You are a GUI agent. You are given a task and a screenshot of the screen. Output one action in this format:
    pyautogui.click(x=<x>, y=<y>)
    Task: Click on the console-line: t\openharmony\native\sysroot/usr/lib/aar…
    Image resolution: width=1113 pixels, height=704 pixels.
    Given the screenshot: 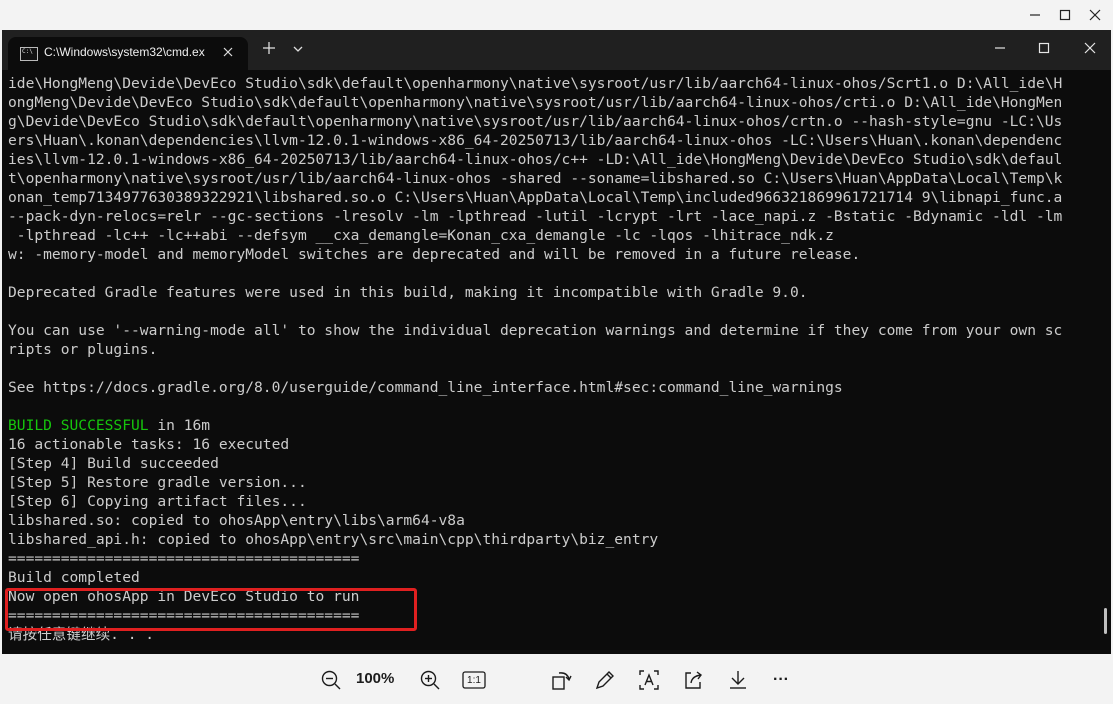 What is the action you would take?
    pyautogui.click(x=535, y=178)
    